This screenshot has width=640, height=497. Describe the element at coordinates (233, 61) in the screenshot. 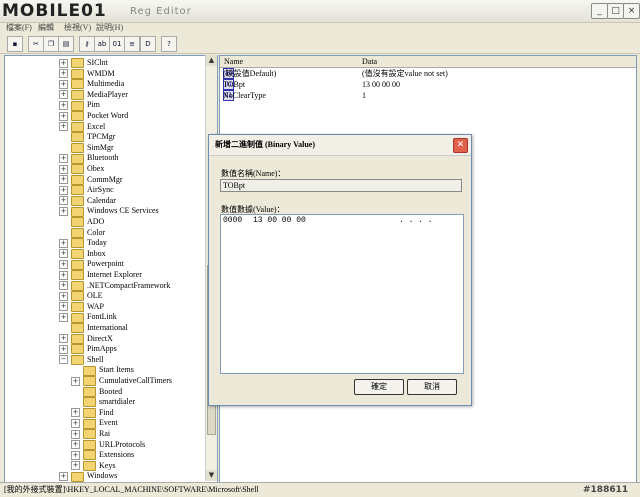

I see `column-name-header: Name` at that location.